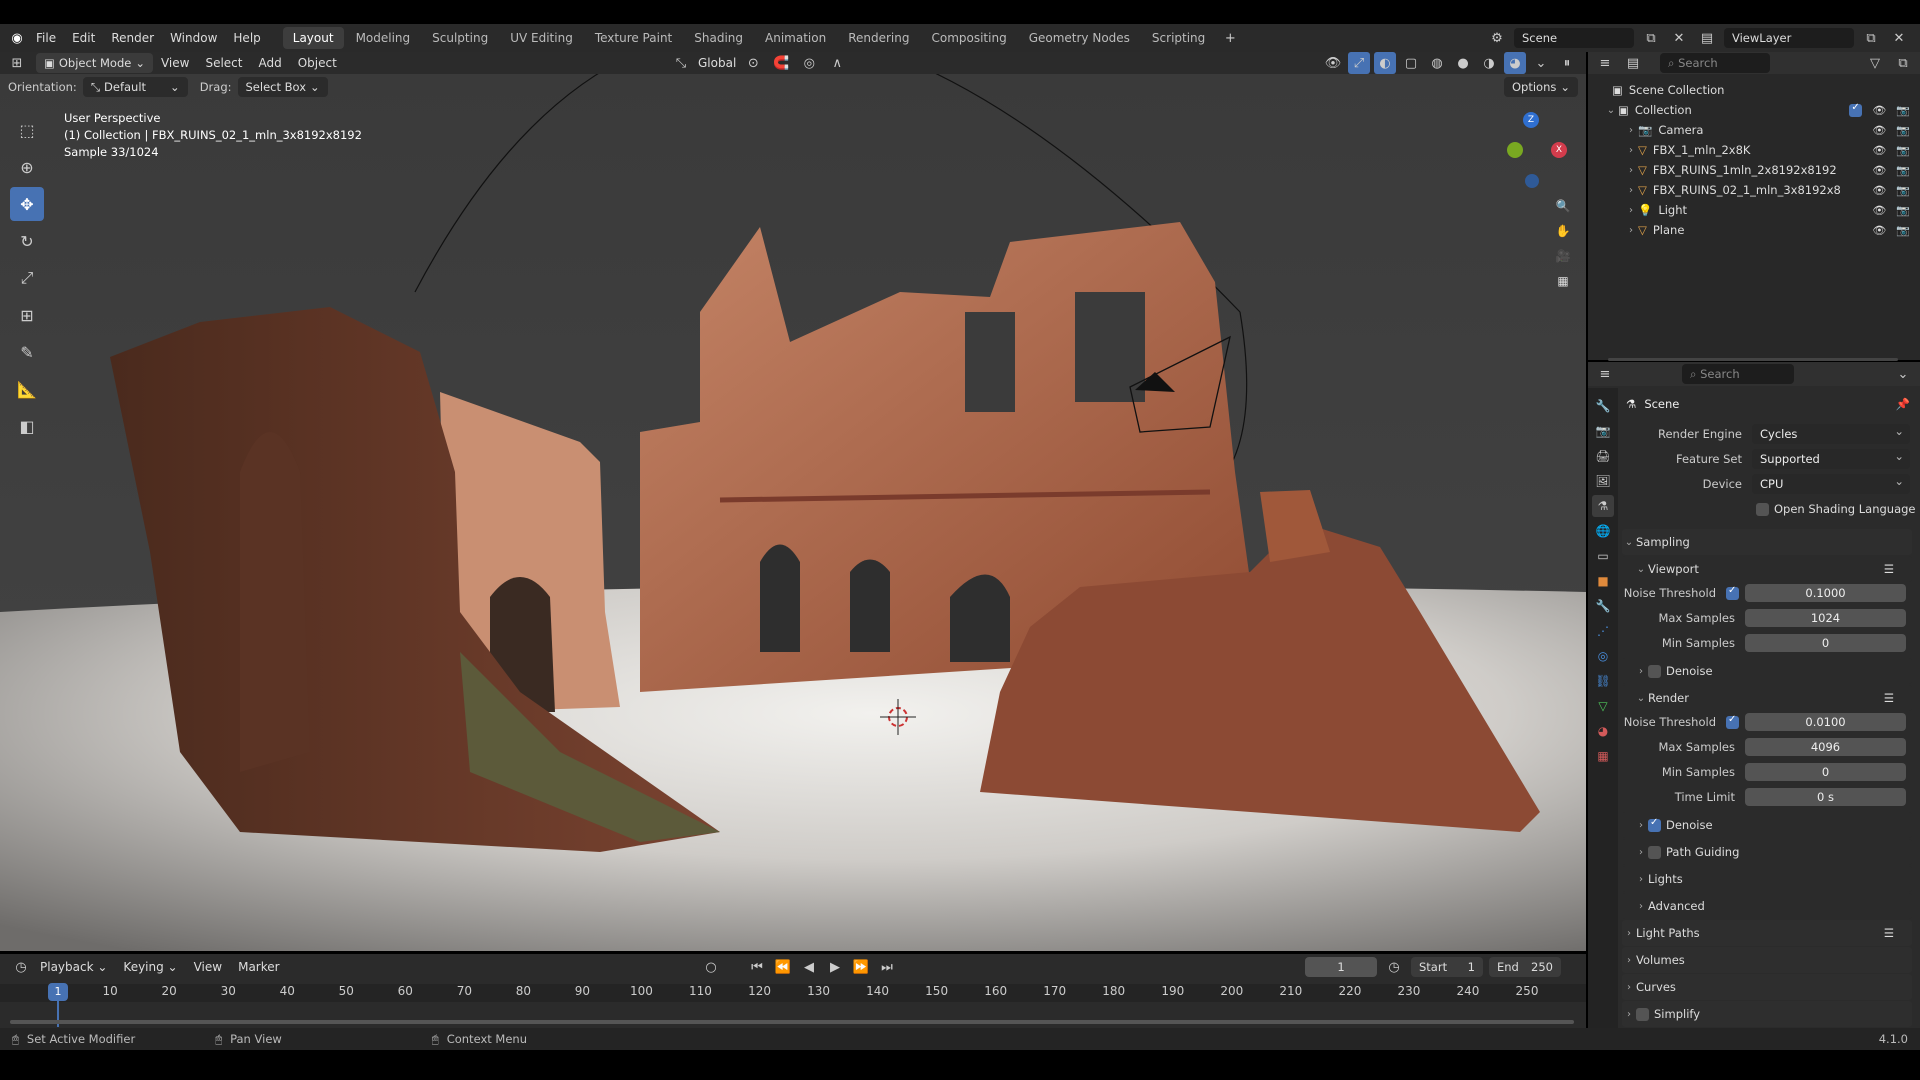 This screenshot has height=1080, width=1920. Describe the element at coordinates (1489, 63) in the screenshot. I see `material-shading-icon: ◑` at that location.